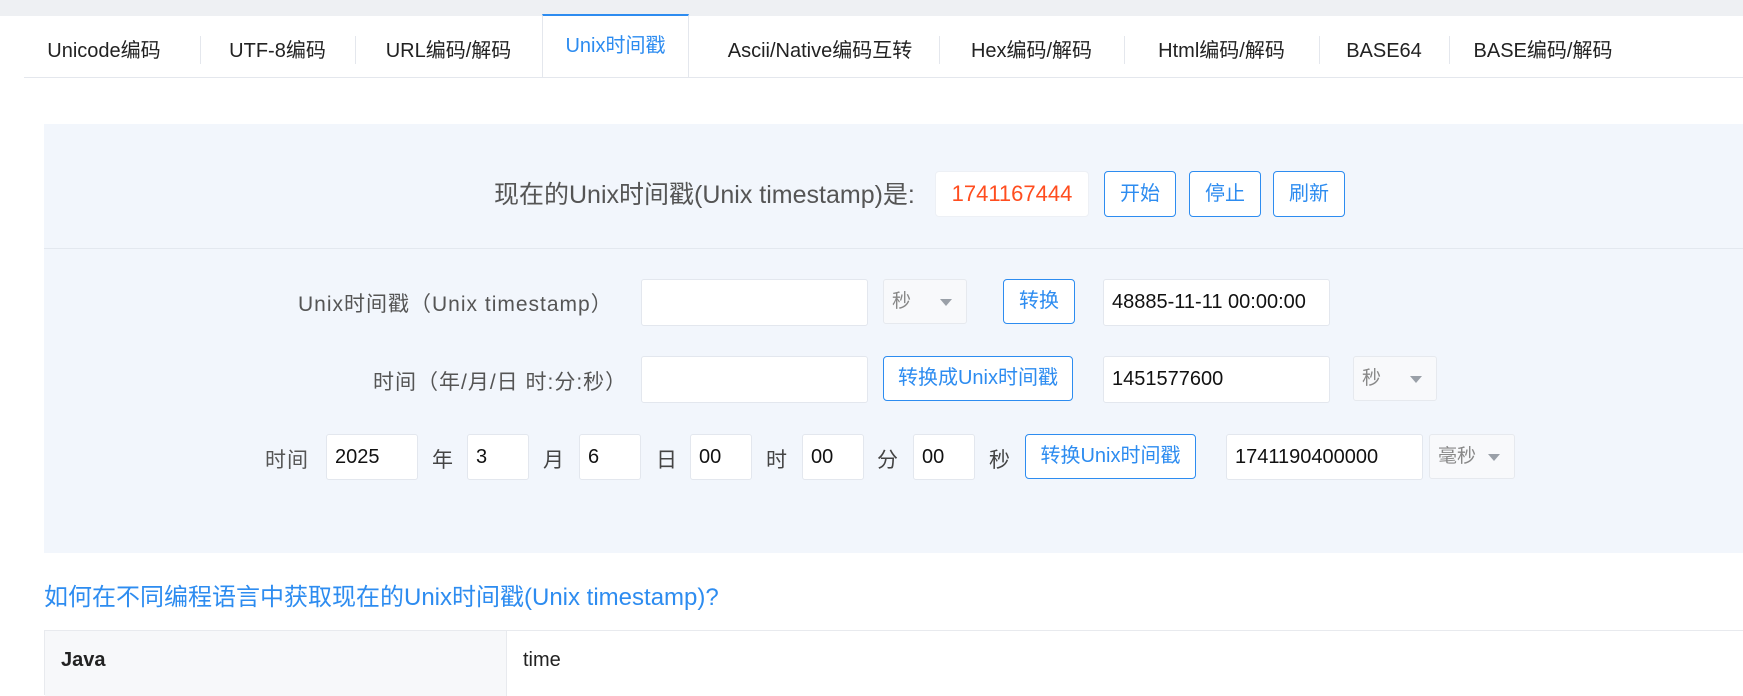  I want to click on datetime-input, so click(754, 379).